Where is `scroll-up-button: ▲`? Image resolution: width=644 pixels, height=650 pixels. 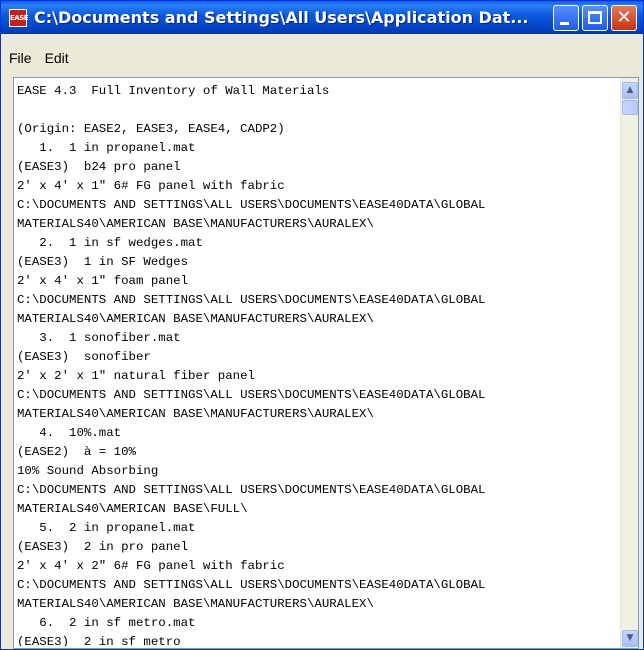
scroll-up-button: ▲ is located at coordinates (630, 90).